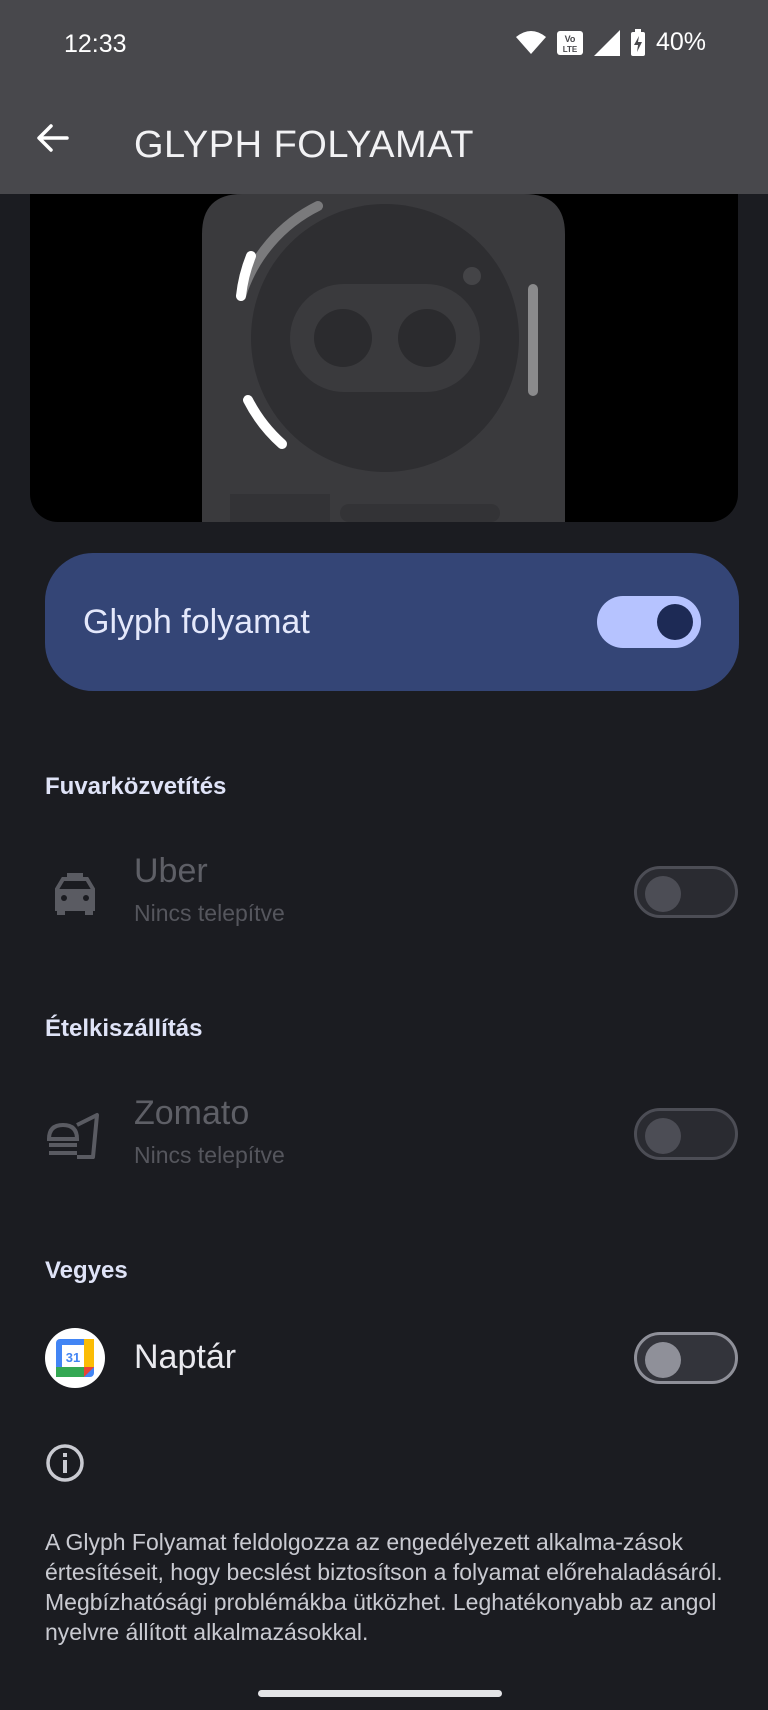 The height and width of the screenshot is (1710, 768). I want to click on taxi-icon, so click(75, 894).